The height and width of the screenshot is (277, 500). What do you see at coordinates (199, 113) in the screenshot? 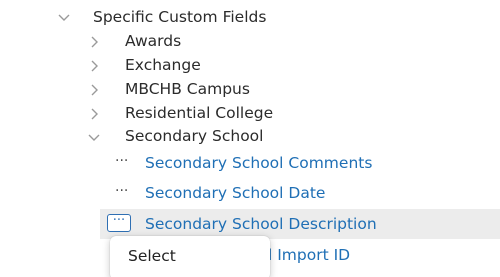
I see `tree-node-residential-college: Residential College` at bounding box center [199, 113].